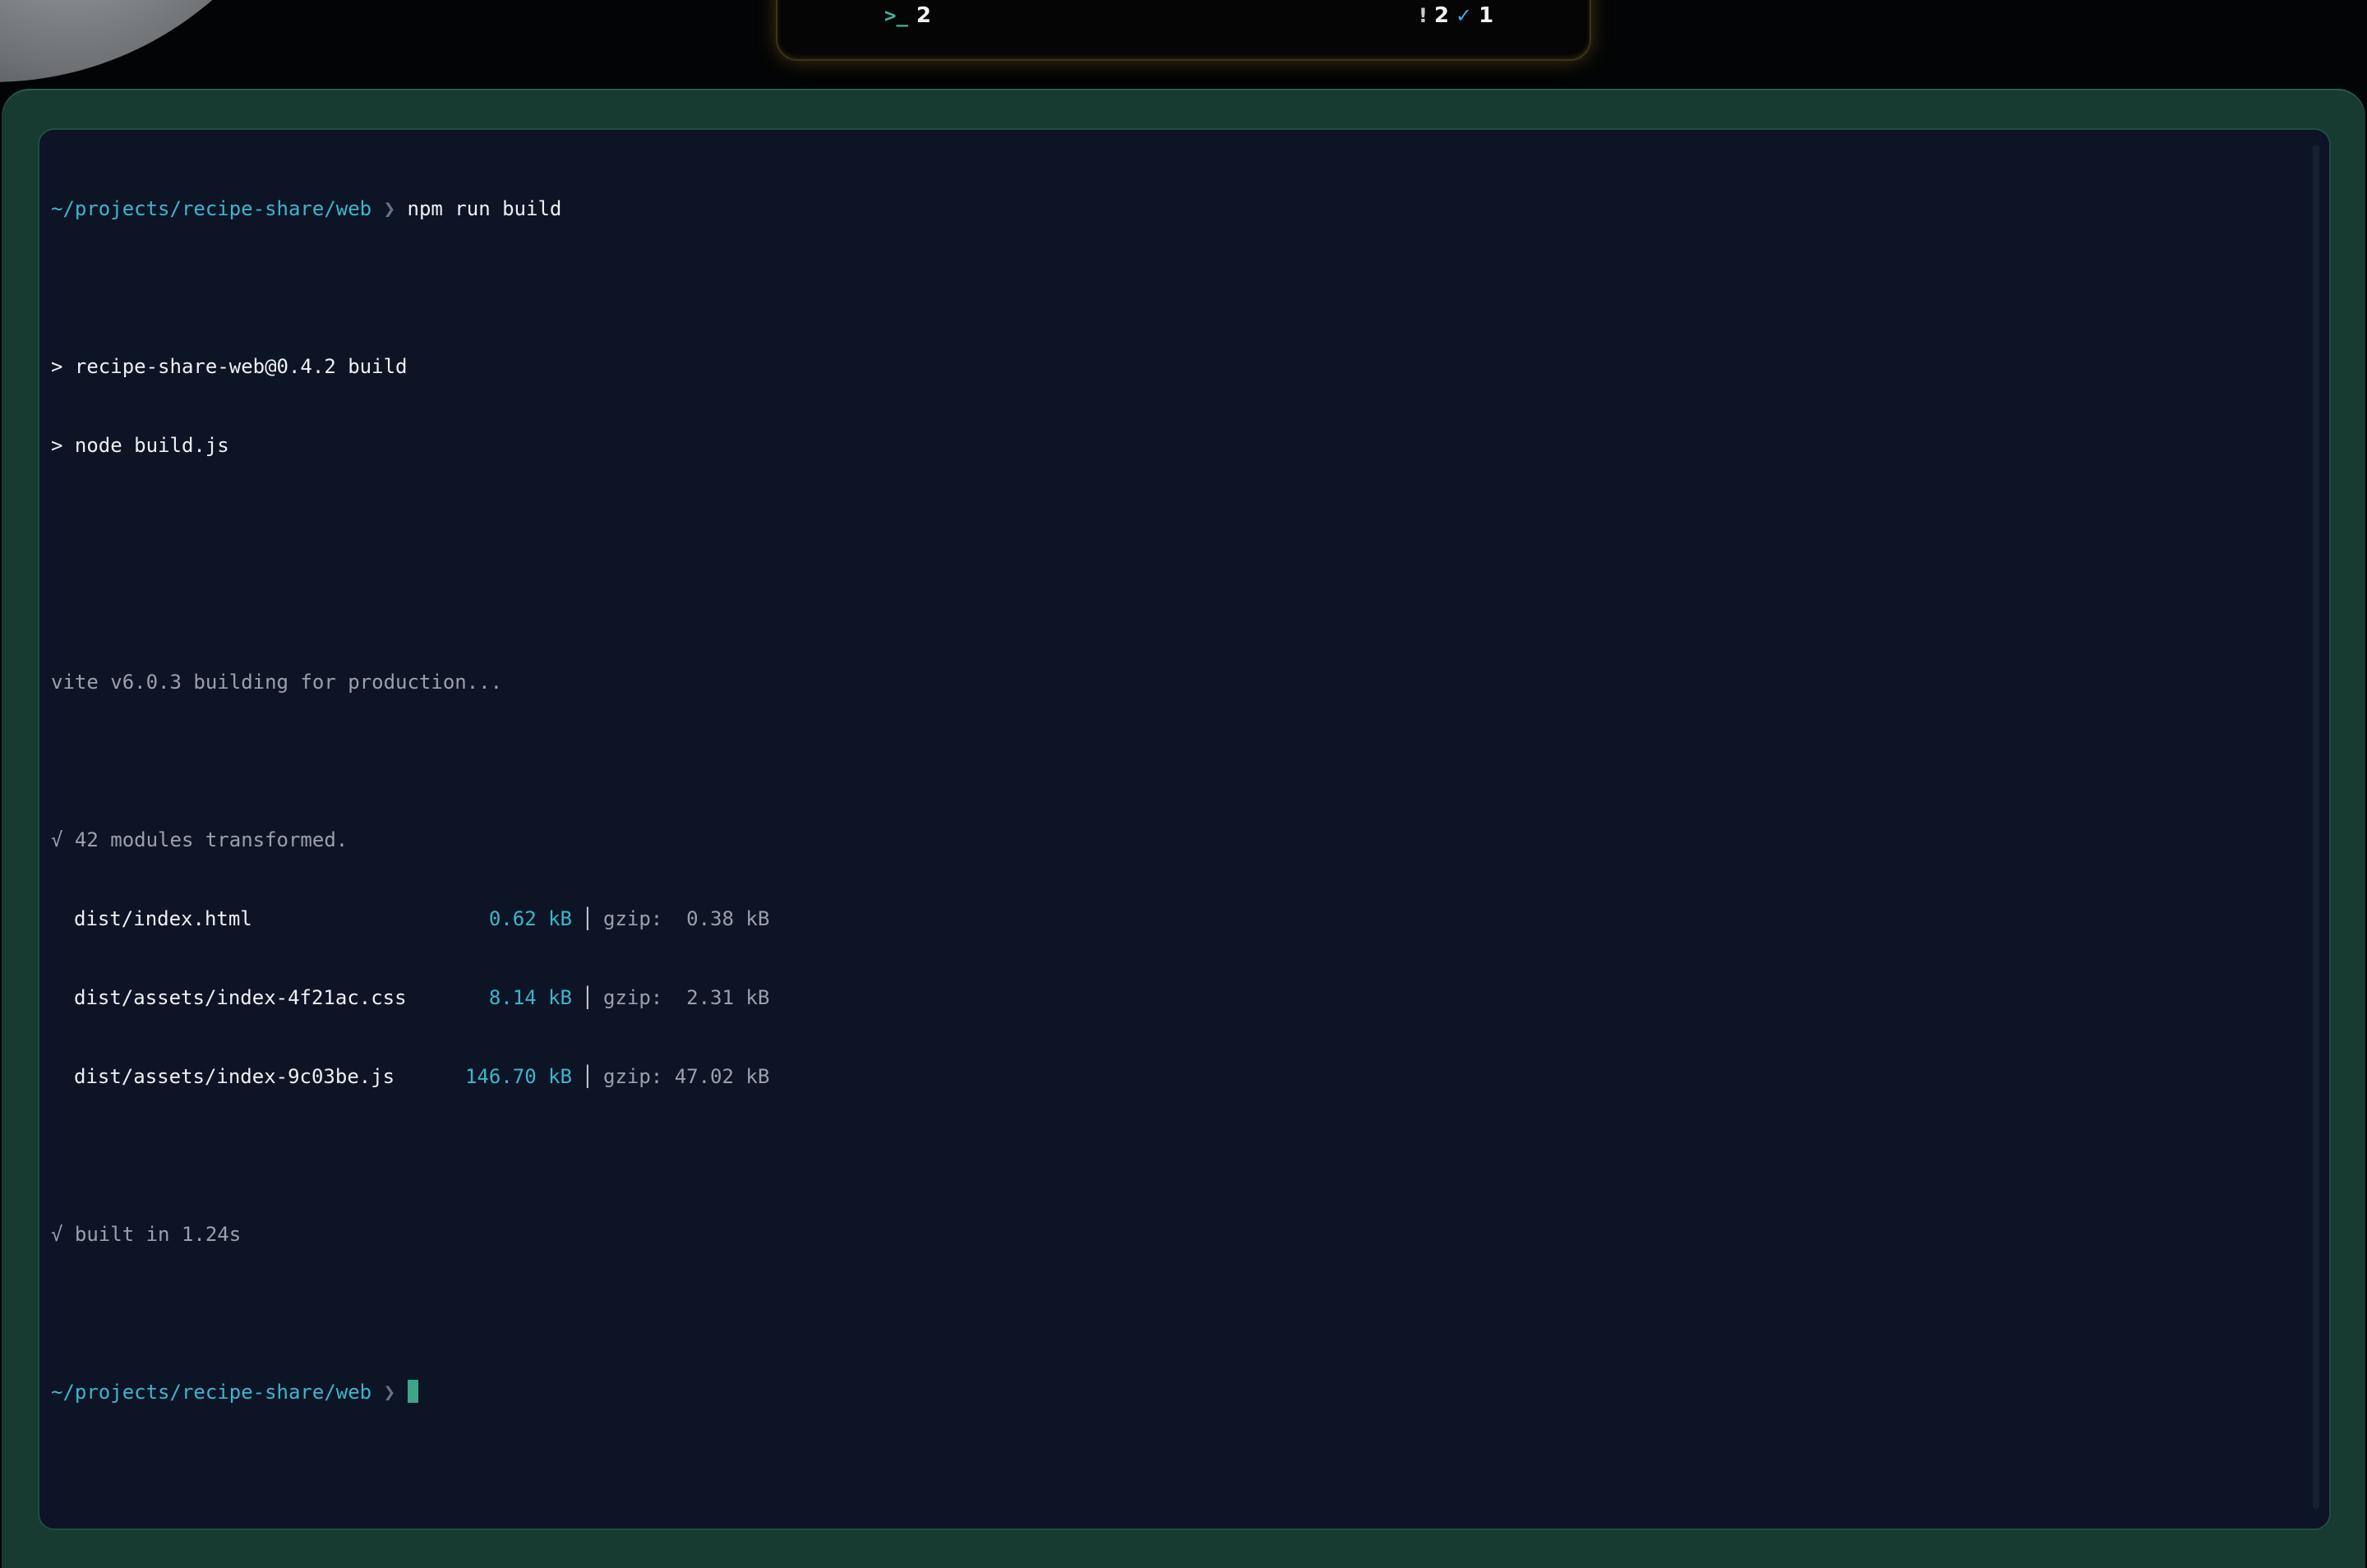  Describe the element at coordinates (923, 15) in the screenshot. I see `terminal-sessions-count: 2` at that location.